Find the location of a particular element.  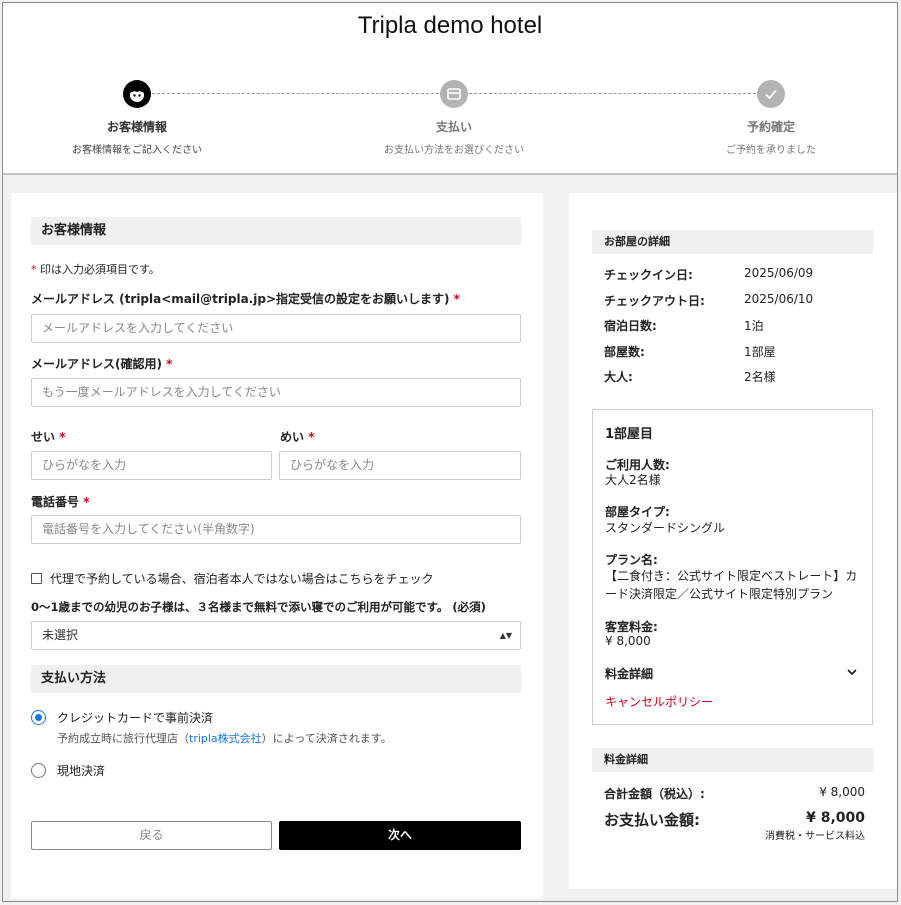

payment-amount-label: お支払い金額: is located at coordinates (652, 820).